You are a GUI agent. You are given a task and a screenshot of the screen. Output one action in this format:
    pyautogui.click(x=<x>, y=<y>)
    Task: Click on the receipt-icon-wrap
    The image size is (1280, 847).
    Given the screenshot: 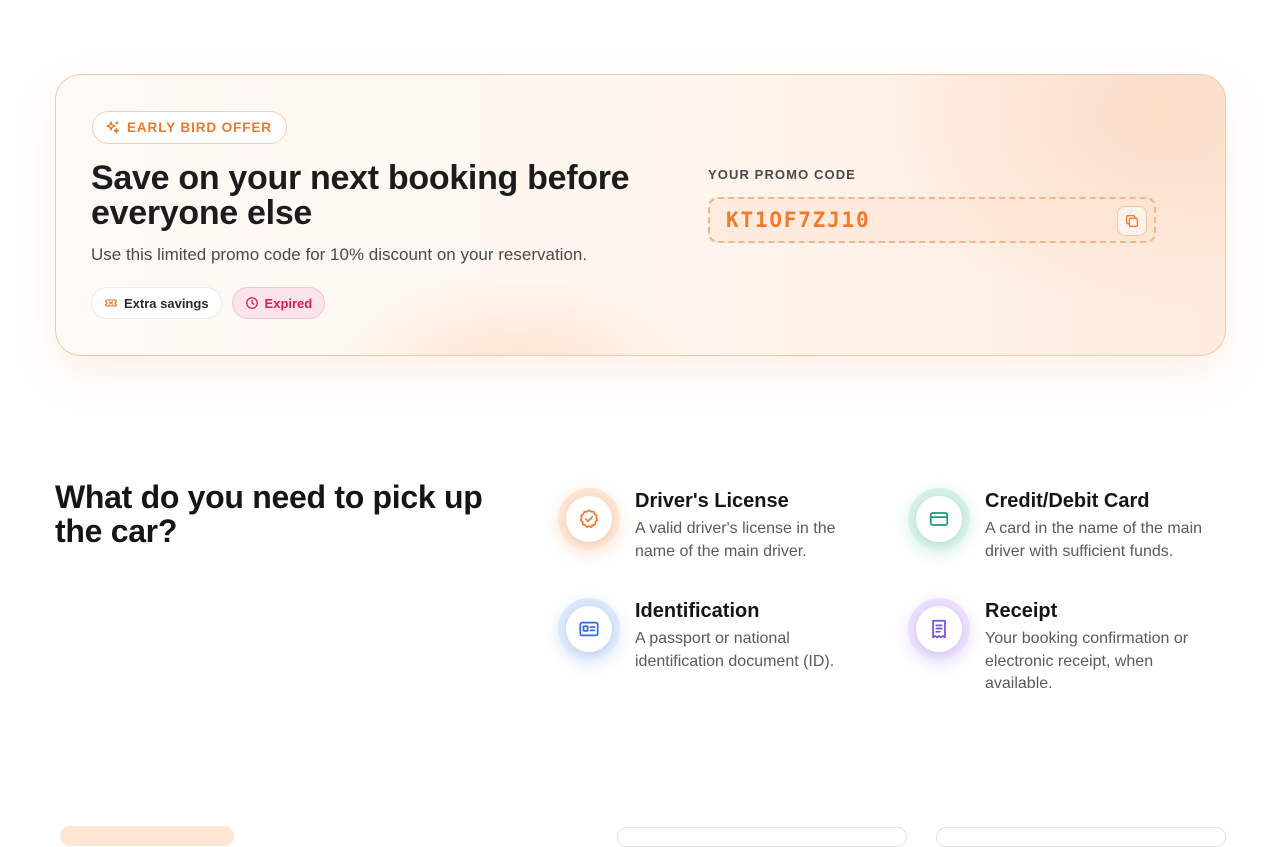 What is the action you would take?
    pyautogui.click(x=939, y=629)
    